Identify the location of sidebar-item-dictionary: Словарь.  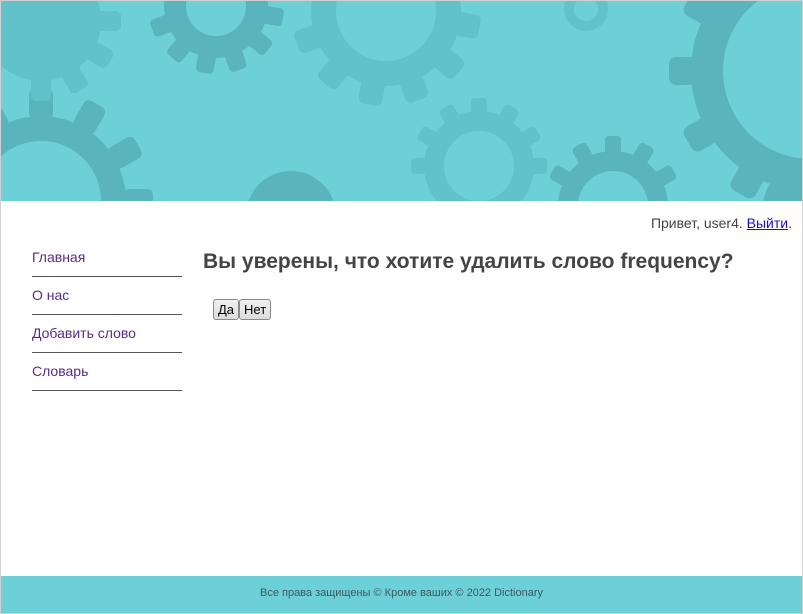
(107, 372).